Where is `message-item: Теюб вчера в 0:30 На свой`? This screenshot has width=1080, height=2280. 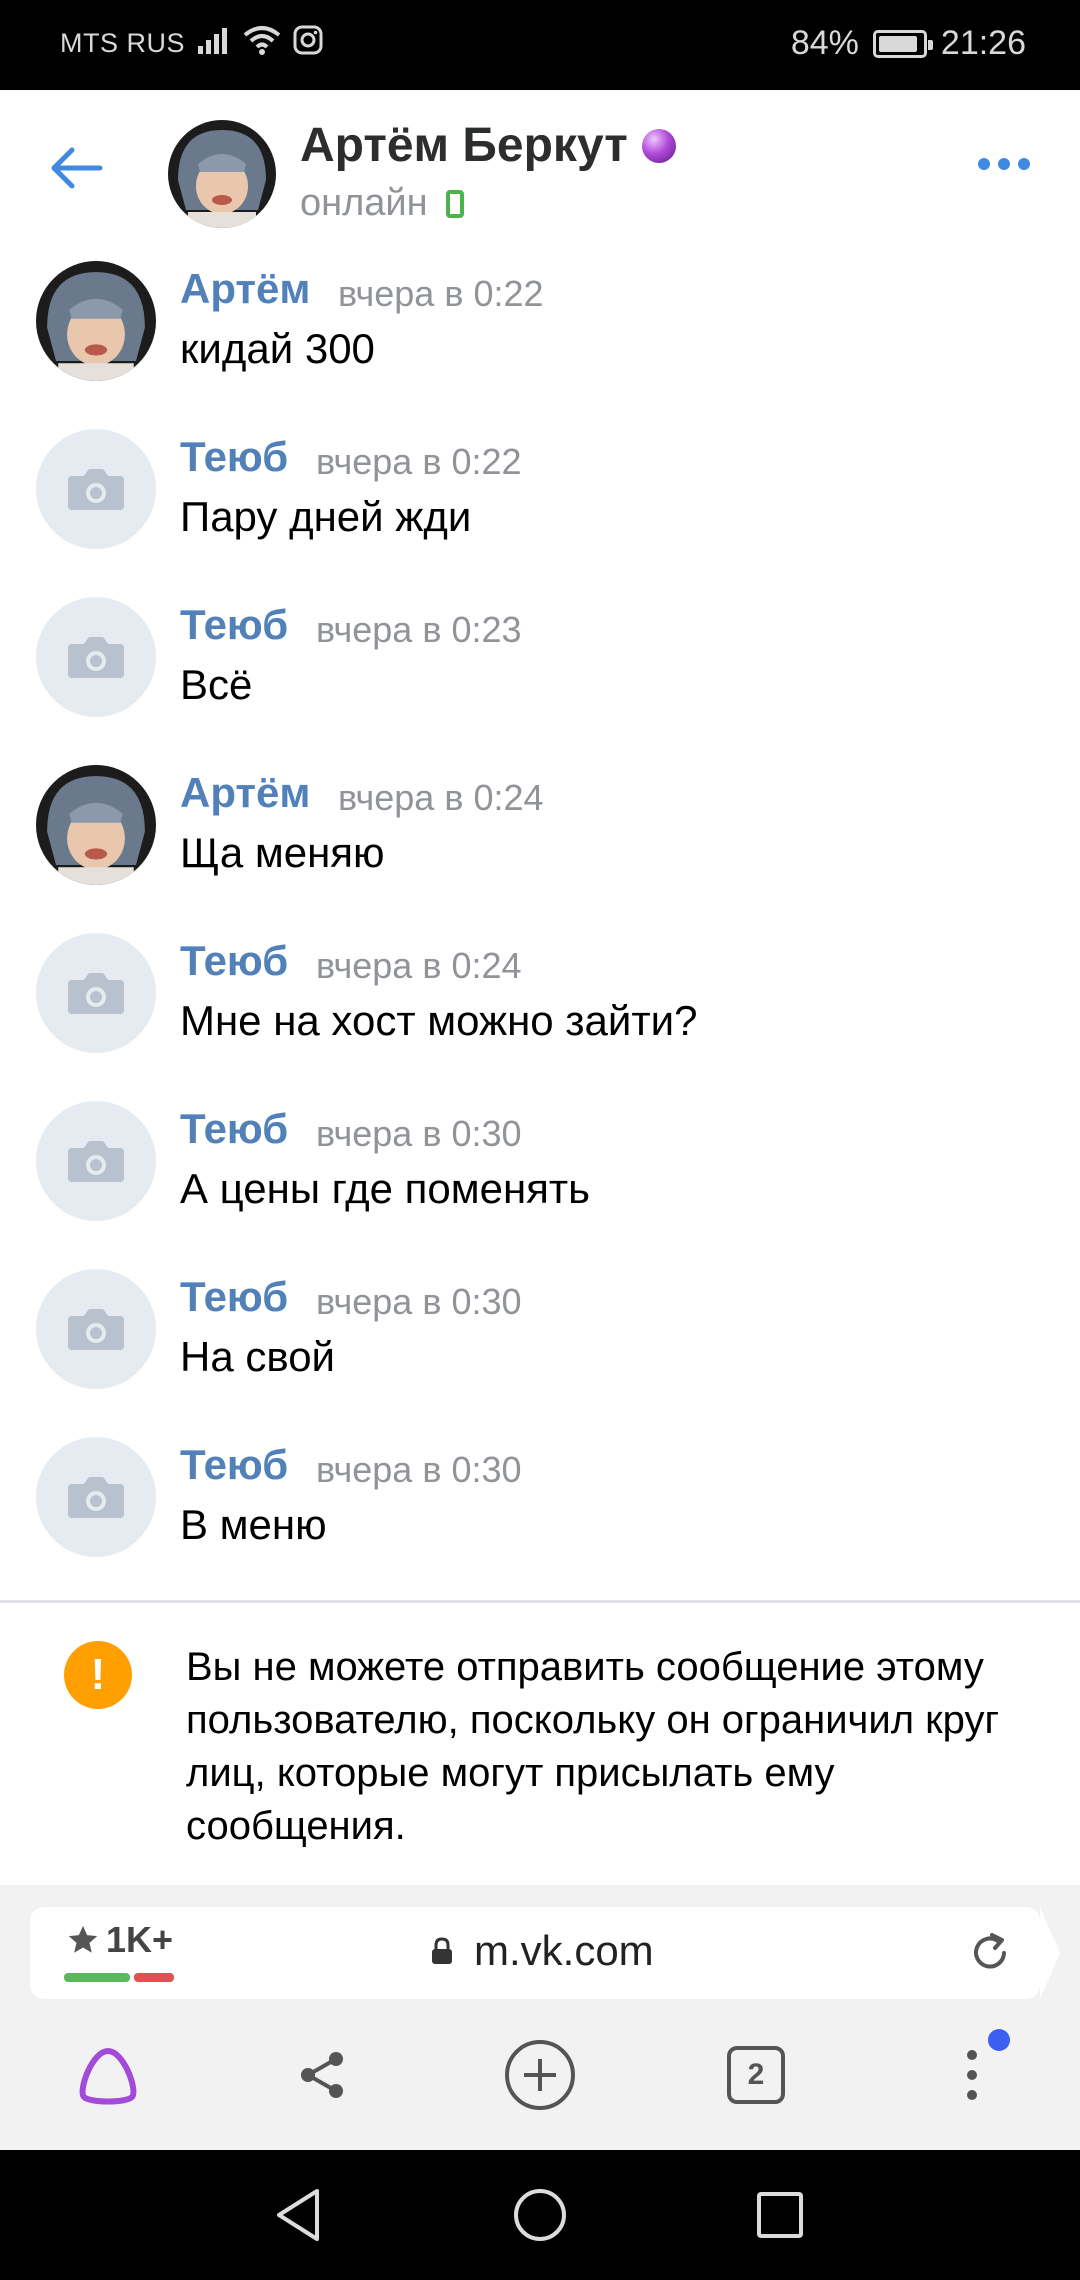 message-item: Теюб вчера в 0:30 На свой is located at coordinates (540, 1337).